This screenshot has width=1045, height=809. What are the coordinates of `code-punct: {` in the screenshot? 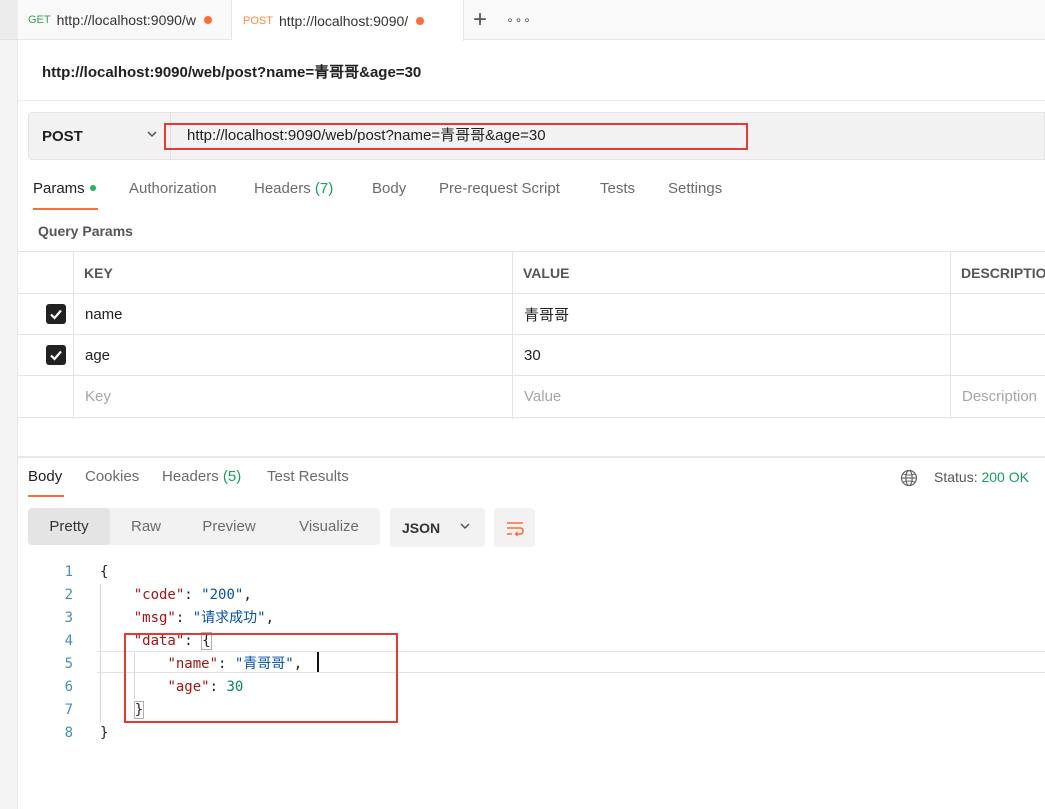 It's located at (104, 572).